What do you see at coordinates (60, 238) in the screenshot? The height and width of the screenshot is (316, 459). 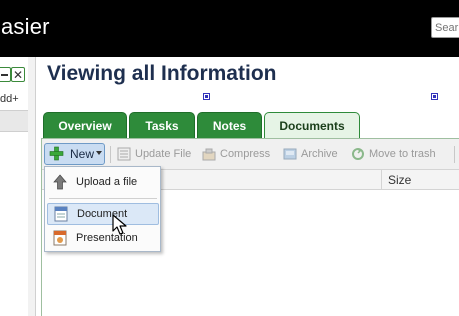 I see `presentation-icon` at bounding box center [60, 238].